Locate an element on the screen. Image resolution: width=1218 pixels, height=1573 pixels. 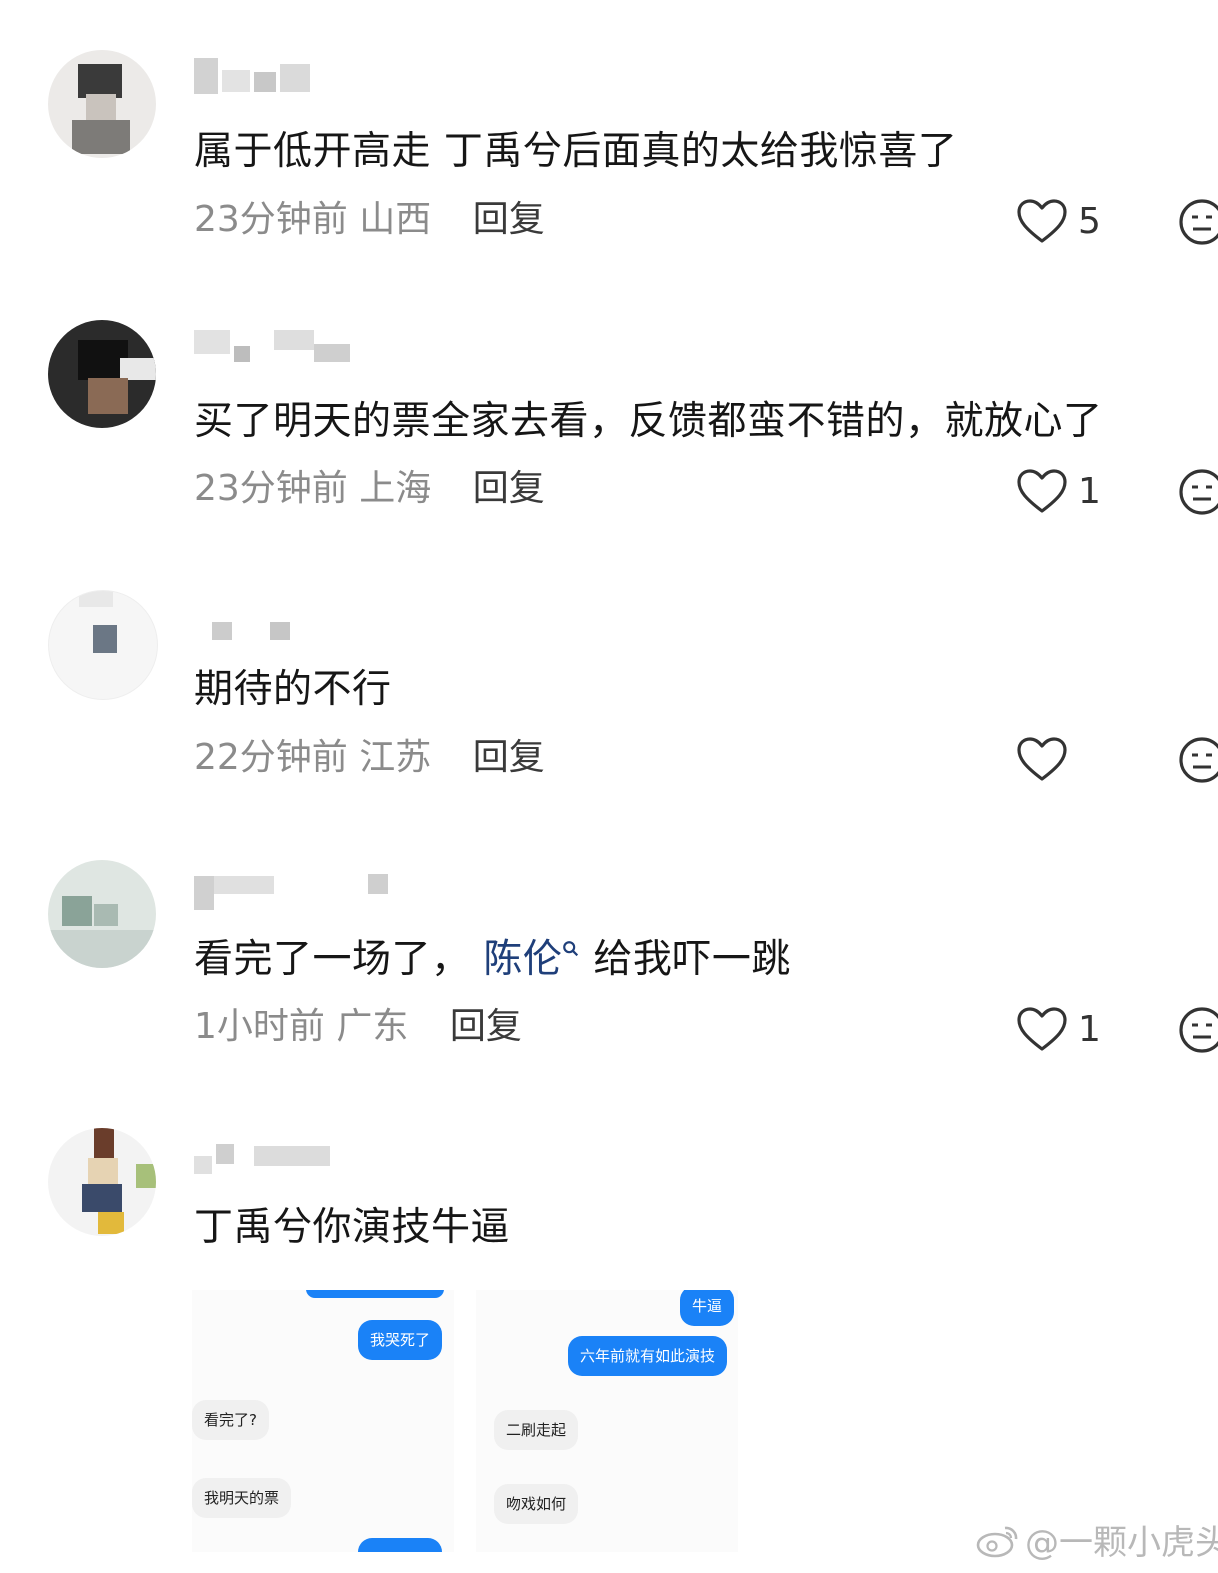
comment-text: 买了明天的票全家去看，反馈都蛮不错的，就放心了 is located at coordinates (648, 421).